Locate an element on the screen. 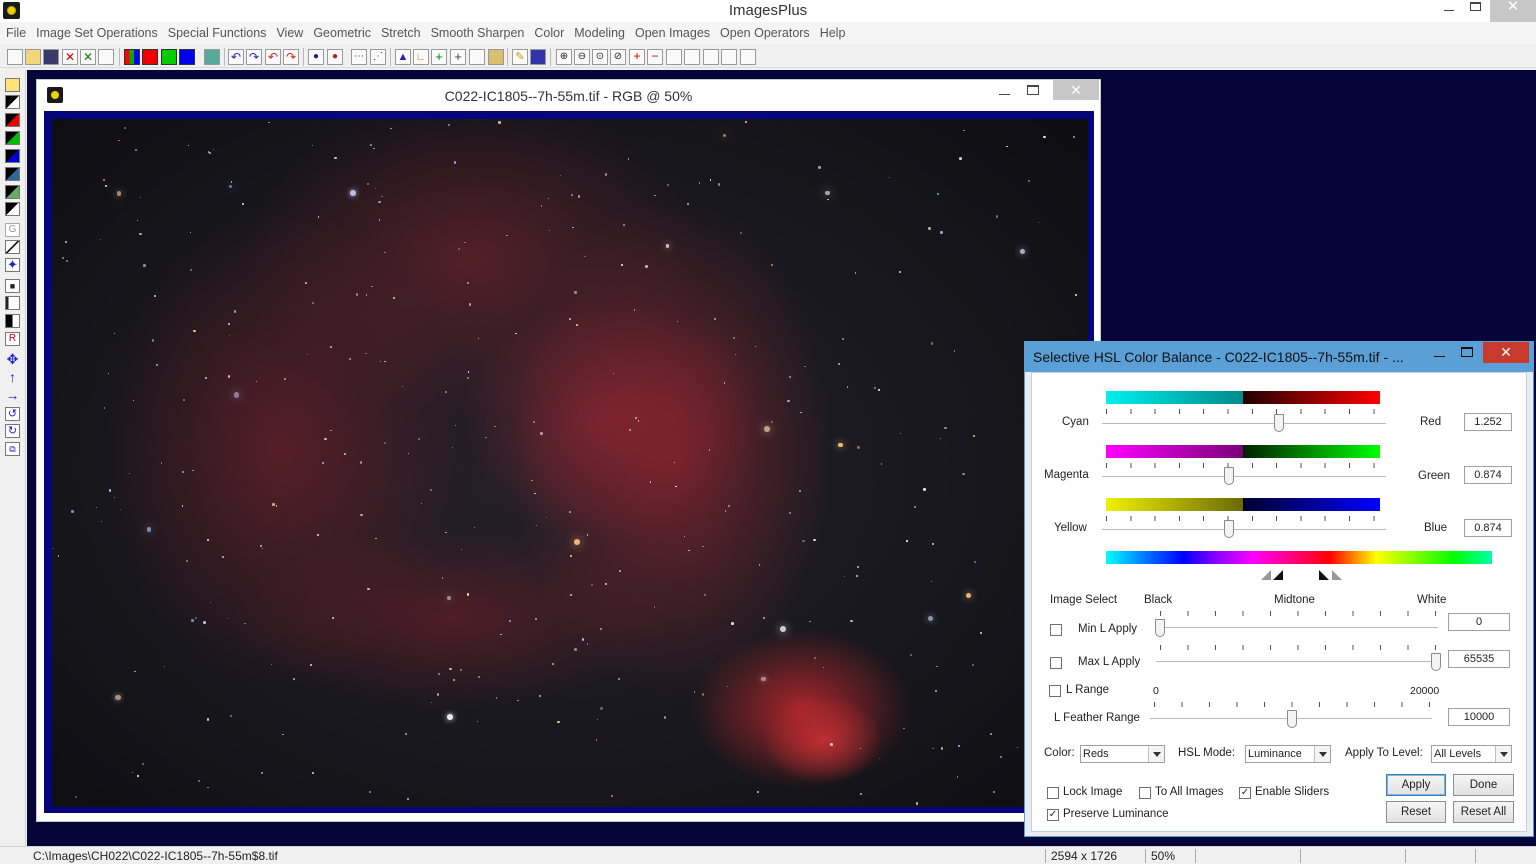 This screenshot has height=864, width=1536. add-icon: + is located at coordinates (637, 57).